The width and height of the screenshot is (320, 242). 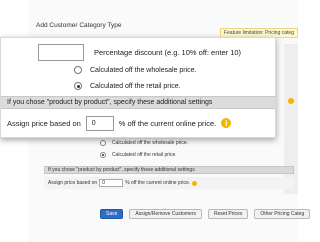 What do you see at coordinates (103, 155) in the screenshot?
I see `radio-retail` at bounding box center [103, 155].